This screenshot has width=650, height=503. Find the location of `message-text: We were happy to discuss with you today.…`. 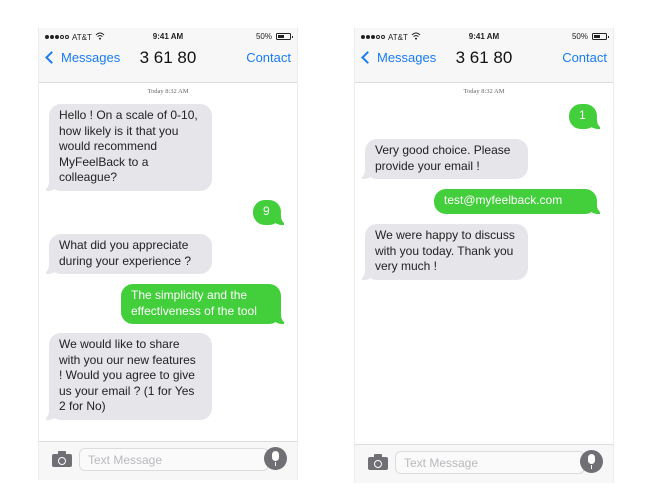

message-text: We were happy to discuss with you today.… is located at coordinates (445, 250).